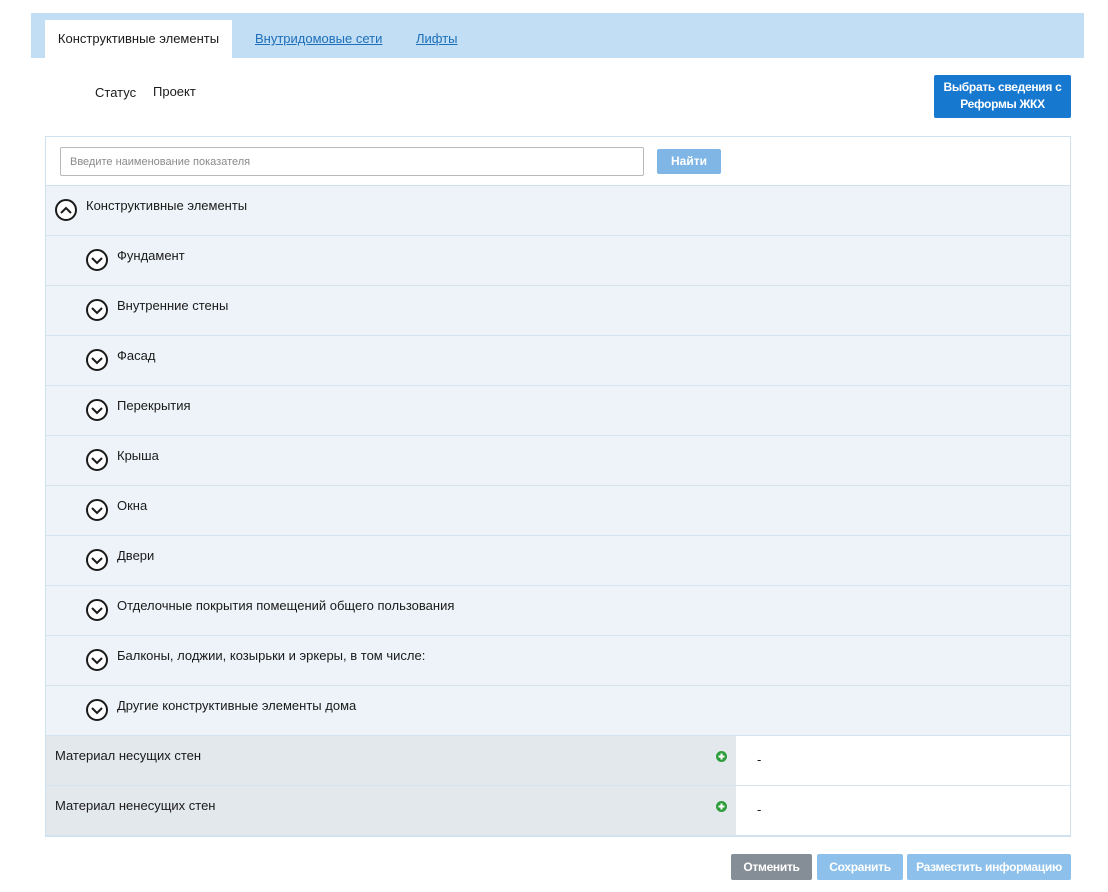 Image resolution: width=1108 pixels, height=892 pixels. Describe the element at coordinates (135, 805) in the screenshot. I see `attribute-name: Материал ненесущих стен` at that location.